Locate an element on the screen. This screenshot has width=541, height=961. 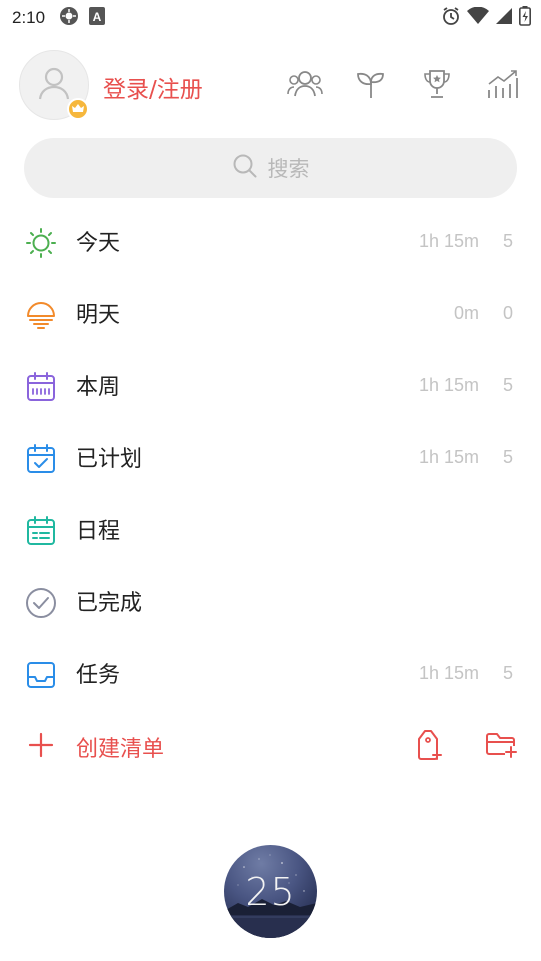
add-tag-icon is located at coordinates (430, 747).